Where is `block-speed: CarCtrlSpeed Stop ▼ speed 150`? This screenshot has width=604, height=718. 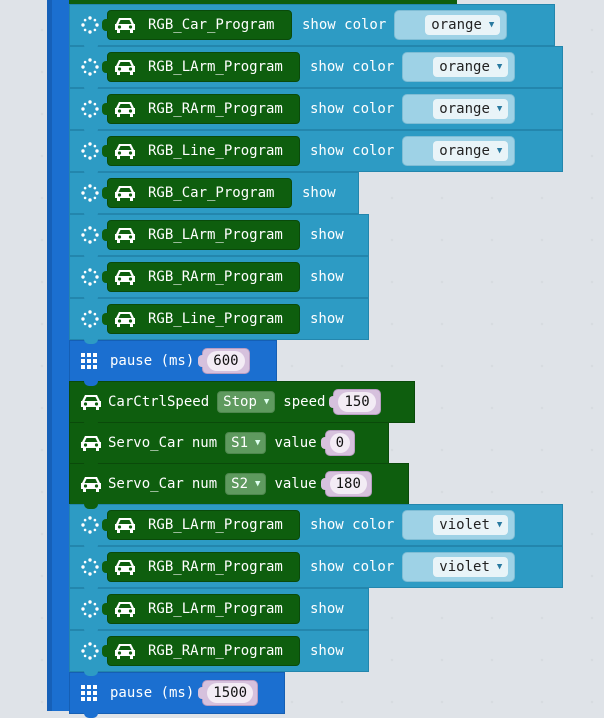 block-speed: CarCtrlSpeed Stop ▼ speed 150 is located at coordinates (242, 404).